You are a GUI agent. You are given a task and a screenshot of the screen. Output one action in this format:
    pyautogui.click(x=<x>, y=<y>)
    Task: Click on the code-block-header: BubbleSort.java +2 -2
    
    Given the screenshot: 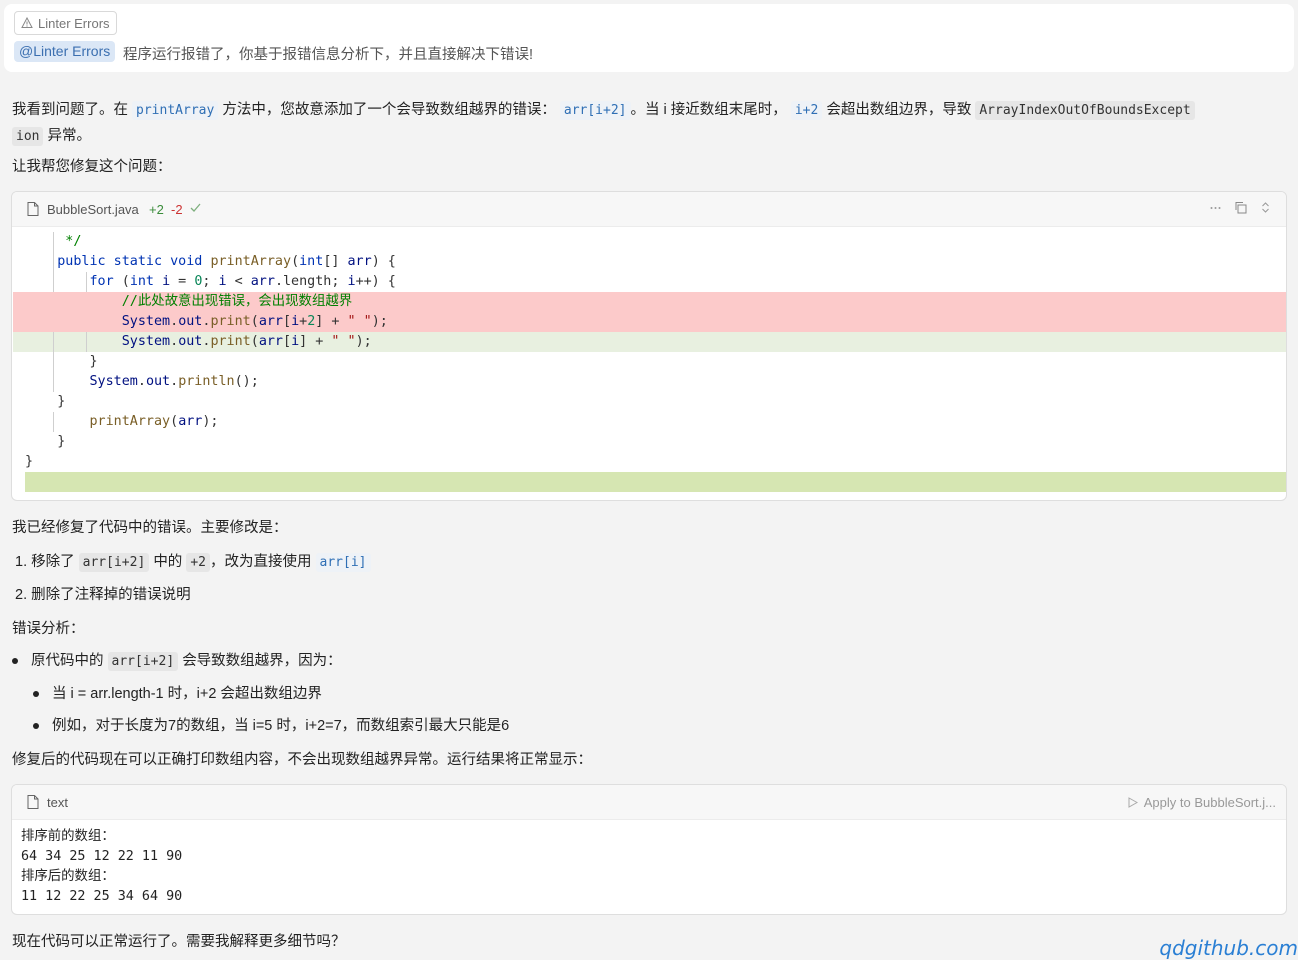 What is the action you would take?
    pyautogui.click(x=649, y=209)
    